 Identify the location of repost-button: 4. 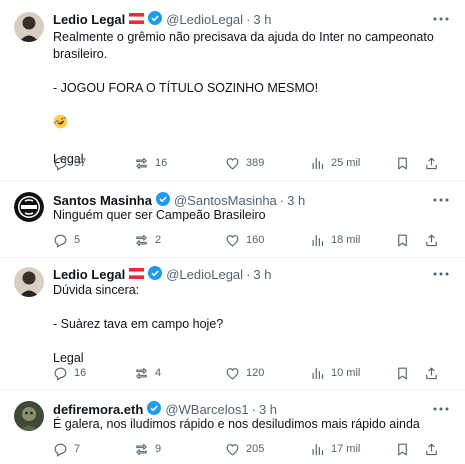
(147, 373).